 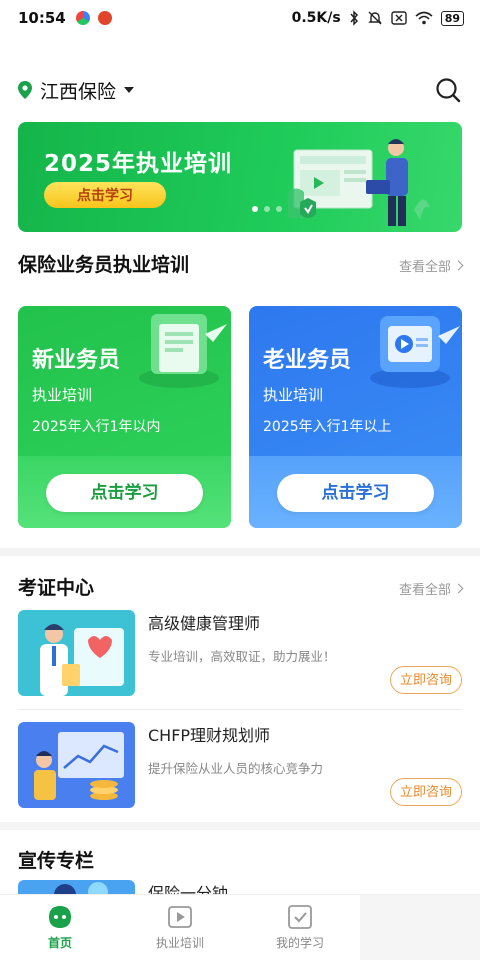 I want to click on video-icon, so click(x=415, y=352).